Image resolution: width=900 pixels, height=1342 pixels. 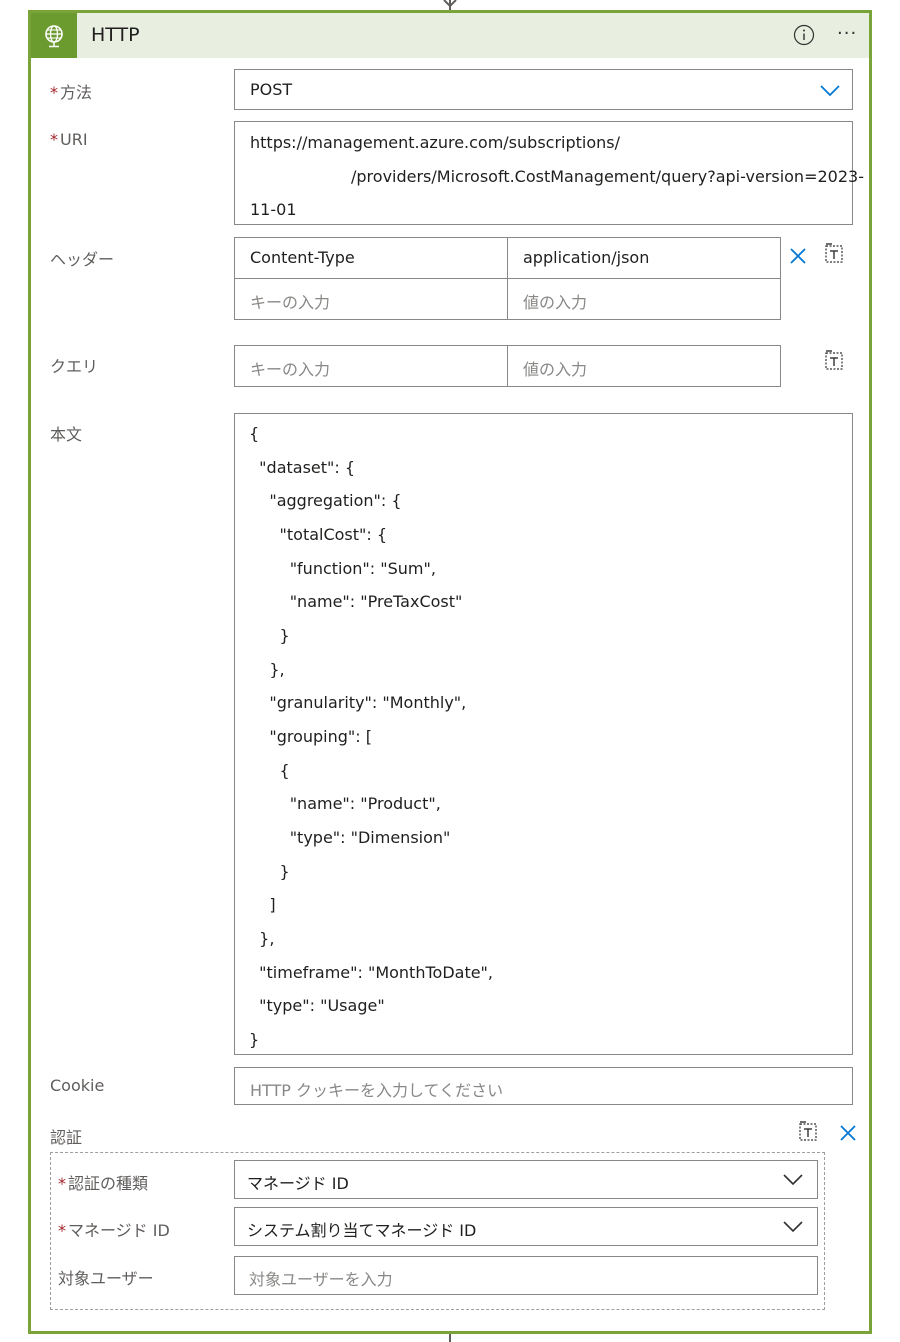 What do you see at coordinates (318, 534) in the screenshot?
I see `body-line: "totalCost": {` at bounding box center [318, 534].